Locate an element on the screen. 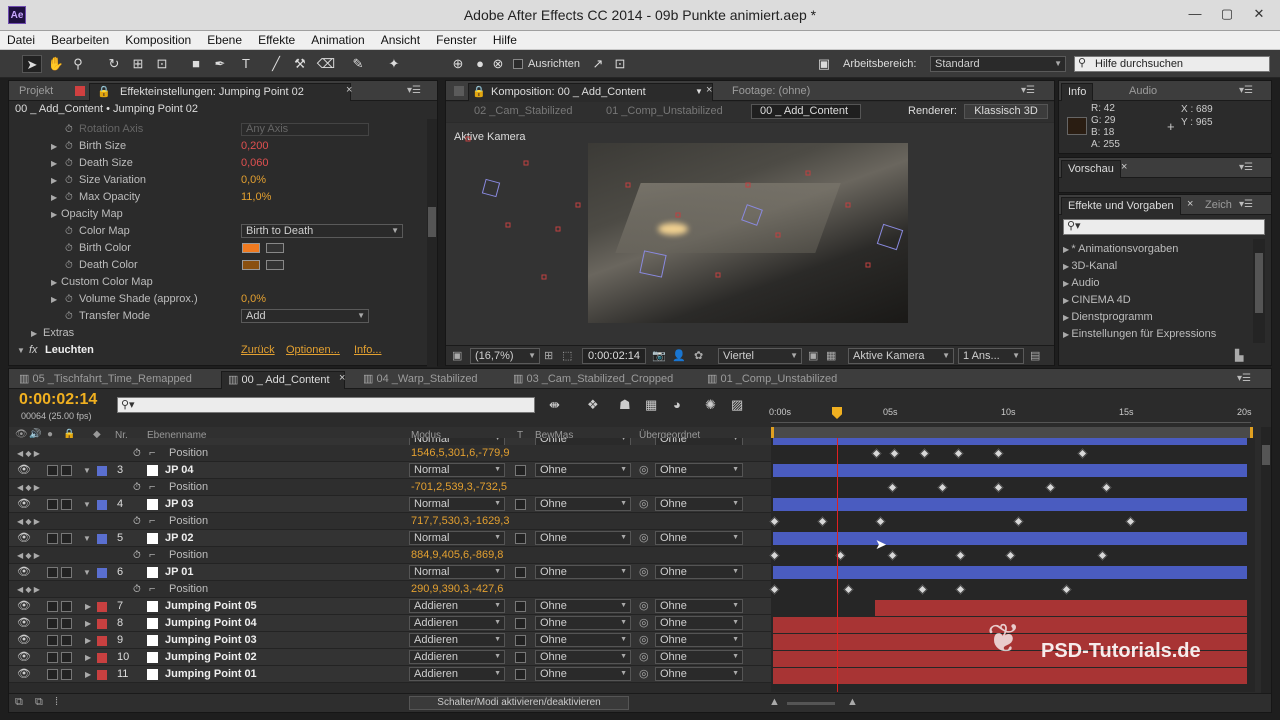 This screenshot has height=720, width=1280. tab-timeline-comp: ▥ 01 _Comp_Unstabilized is located at coordinates (776, 380).